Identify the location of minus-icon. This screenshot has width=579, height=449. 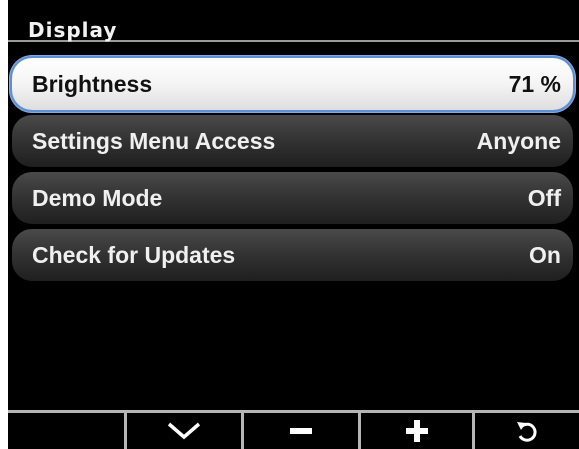
(301, 431).